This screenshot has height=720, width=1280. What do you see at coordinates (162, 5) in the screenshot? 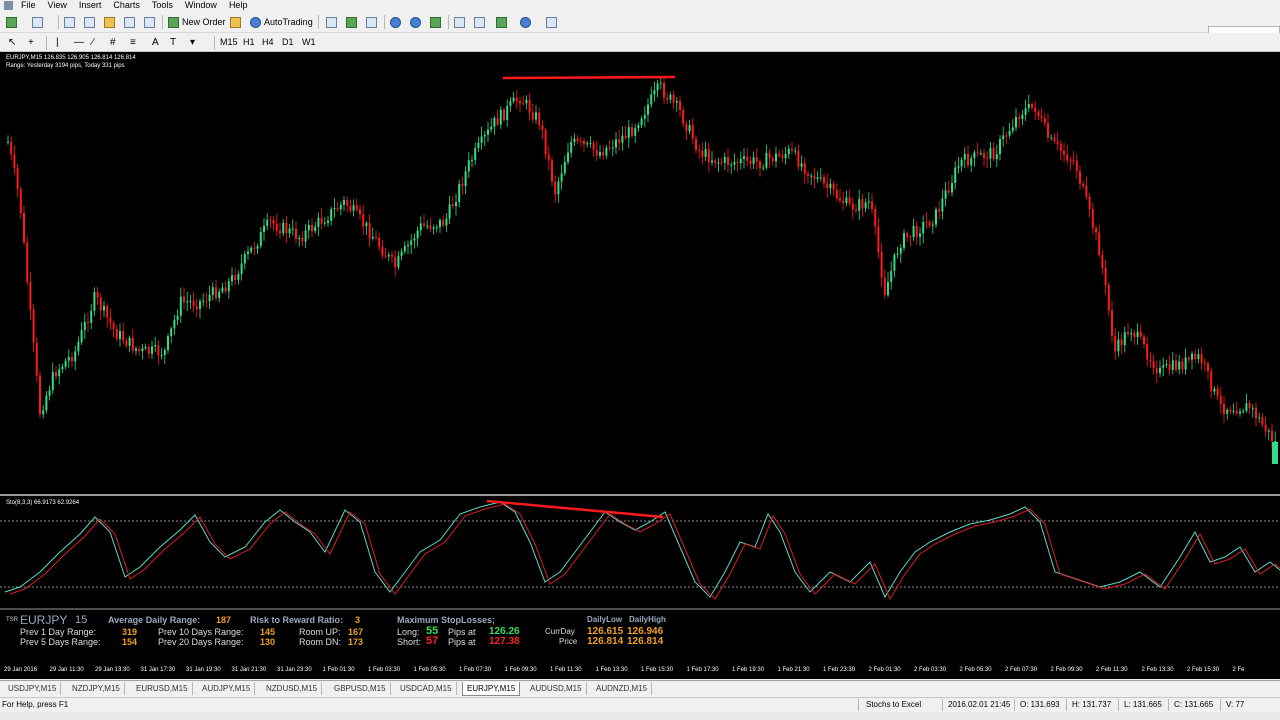
I see `menu-tools: Tools` at bounding box center [162, 5].